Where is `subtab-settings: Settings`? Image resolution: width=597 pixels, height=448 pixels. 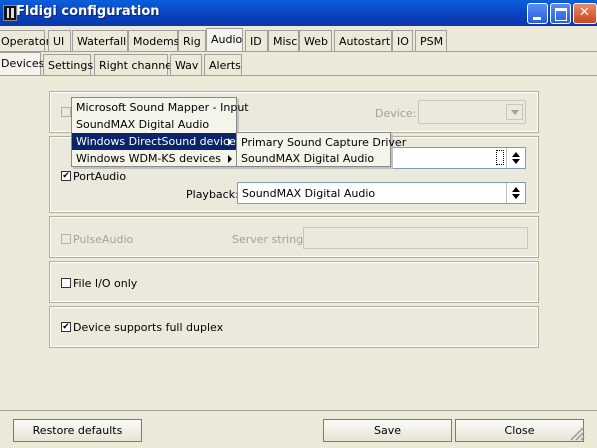 subtab-settings: Settings is located at coordinates (68, 65).